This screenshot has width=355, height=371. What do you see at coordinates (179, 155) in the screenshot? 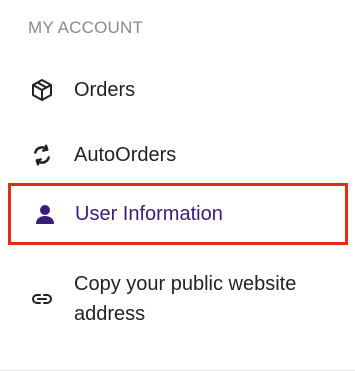
I see `menu-item-autoorders: AutoOrders` at bounding box center [179, 155].